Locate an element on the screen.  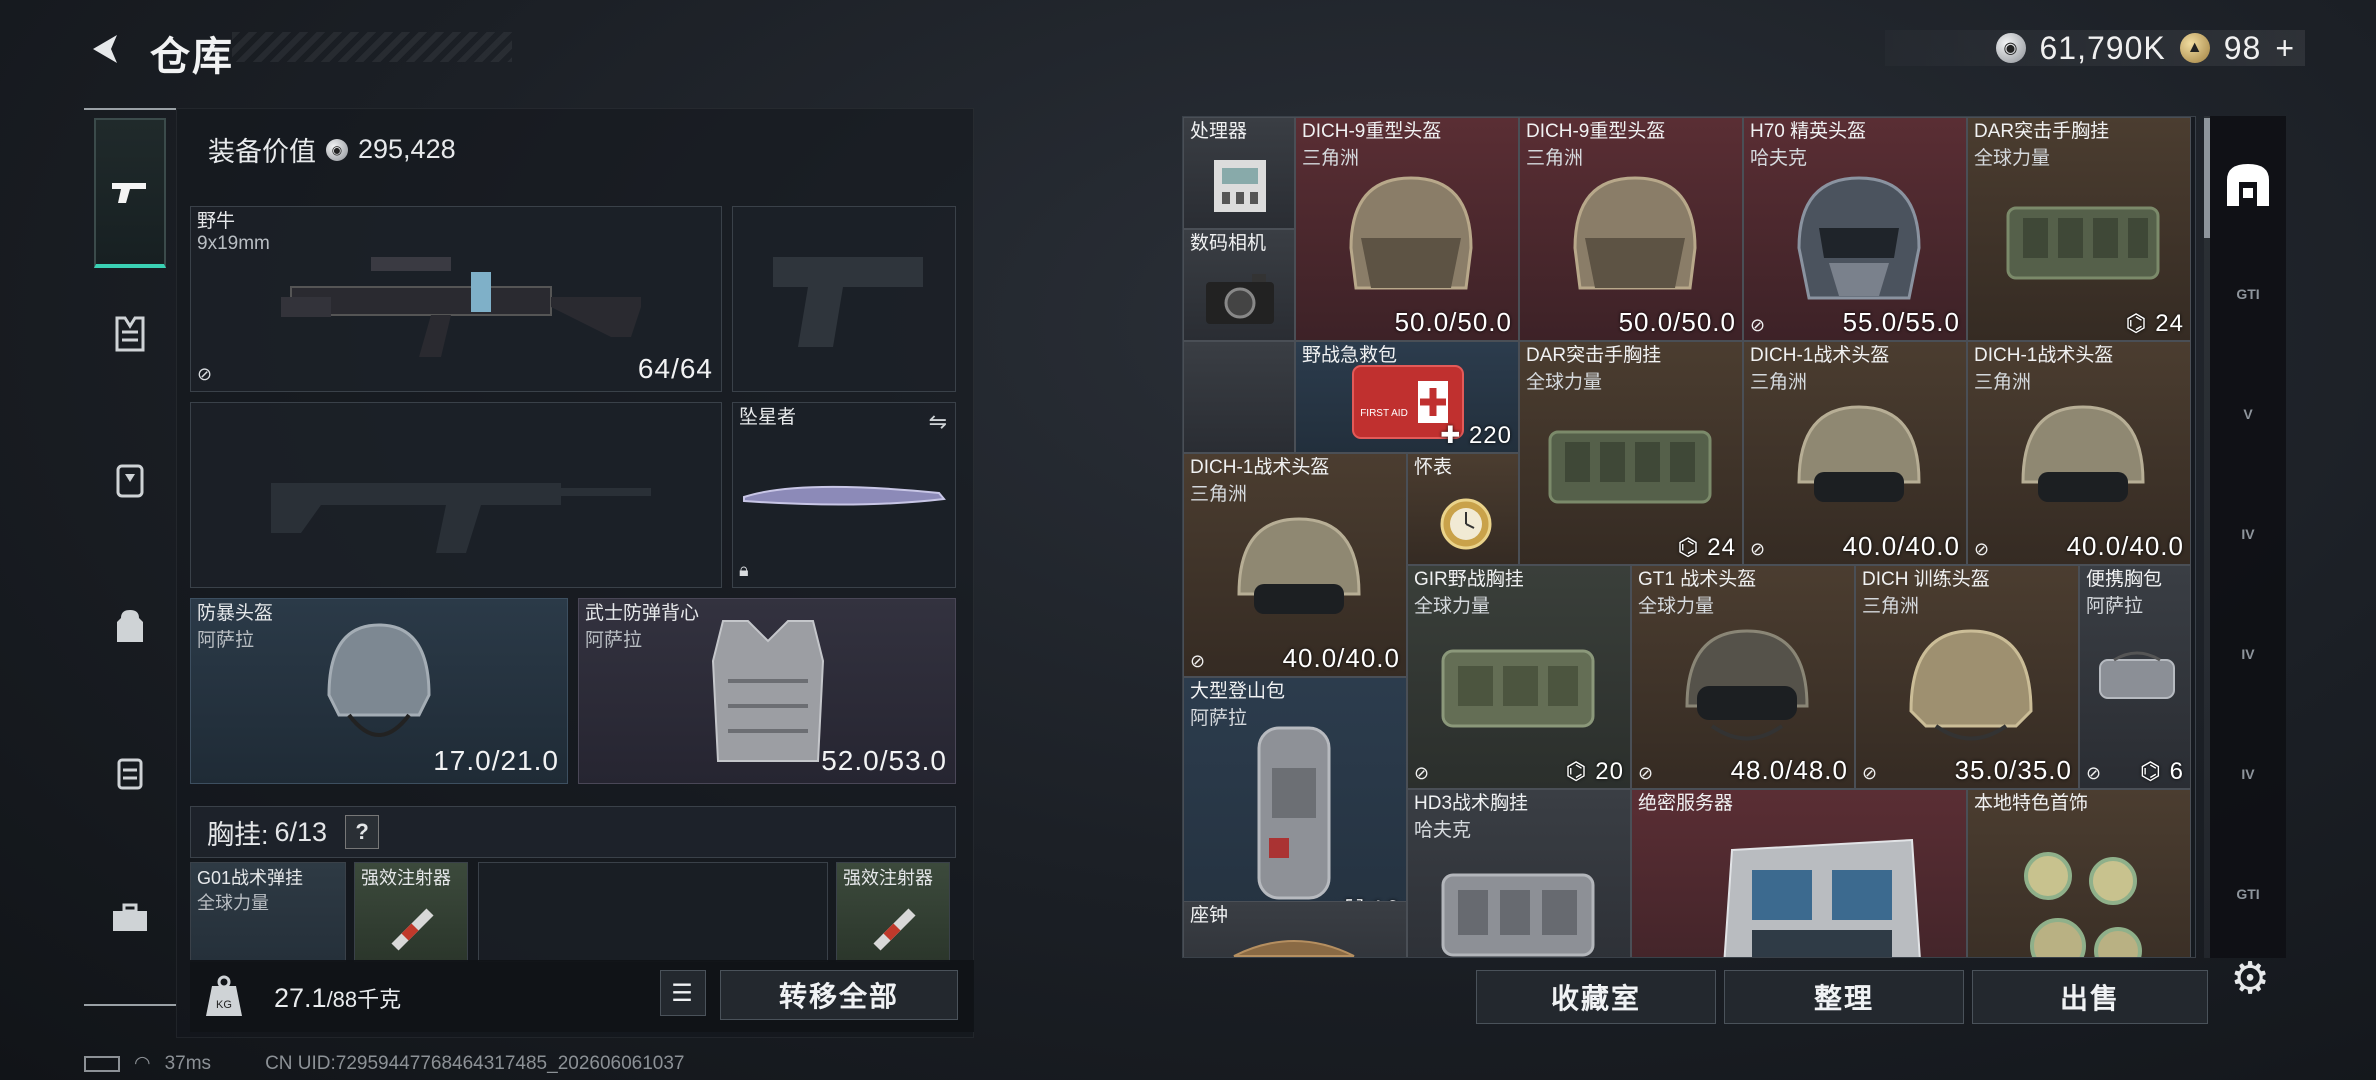
item-cell: 野战急救包 FIRST AID ✚ 220 is located at coordinates (1407, 397).